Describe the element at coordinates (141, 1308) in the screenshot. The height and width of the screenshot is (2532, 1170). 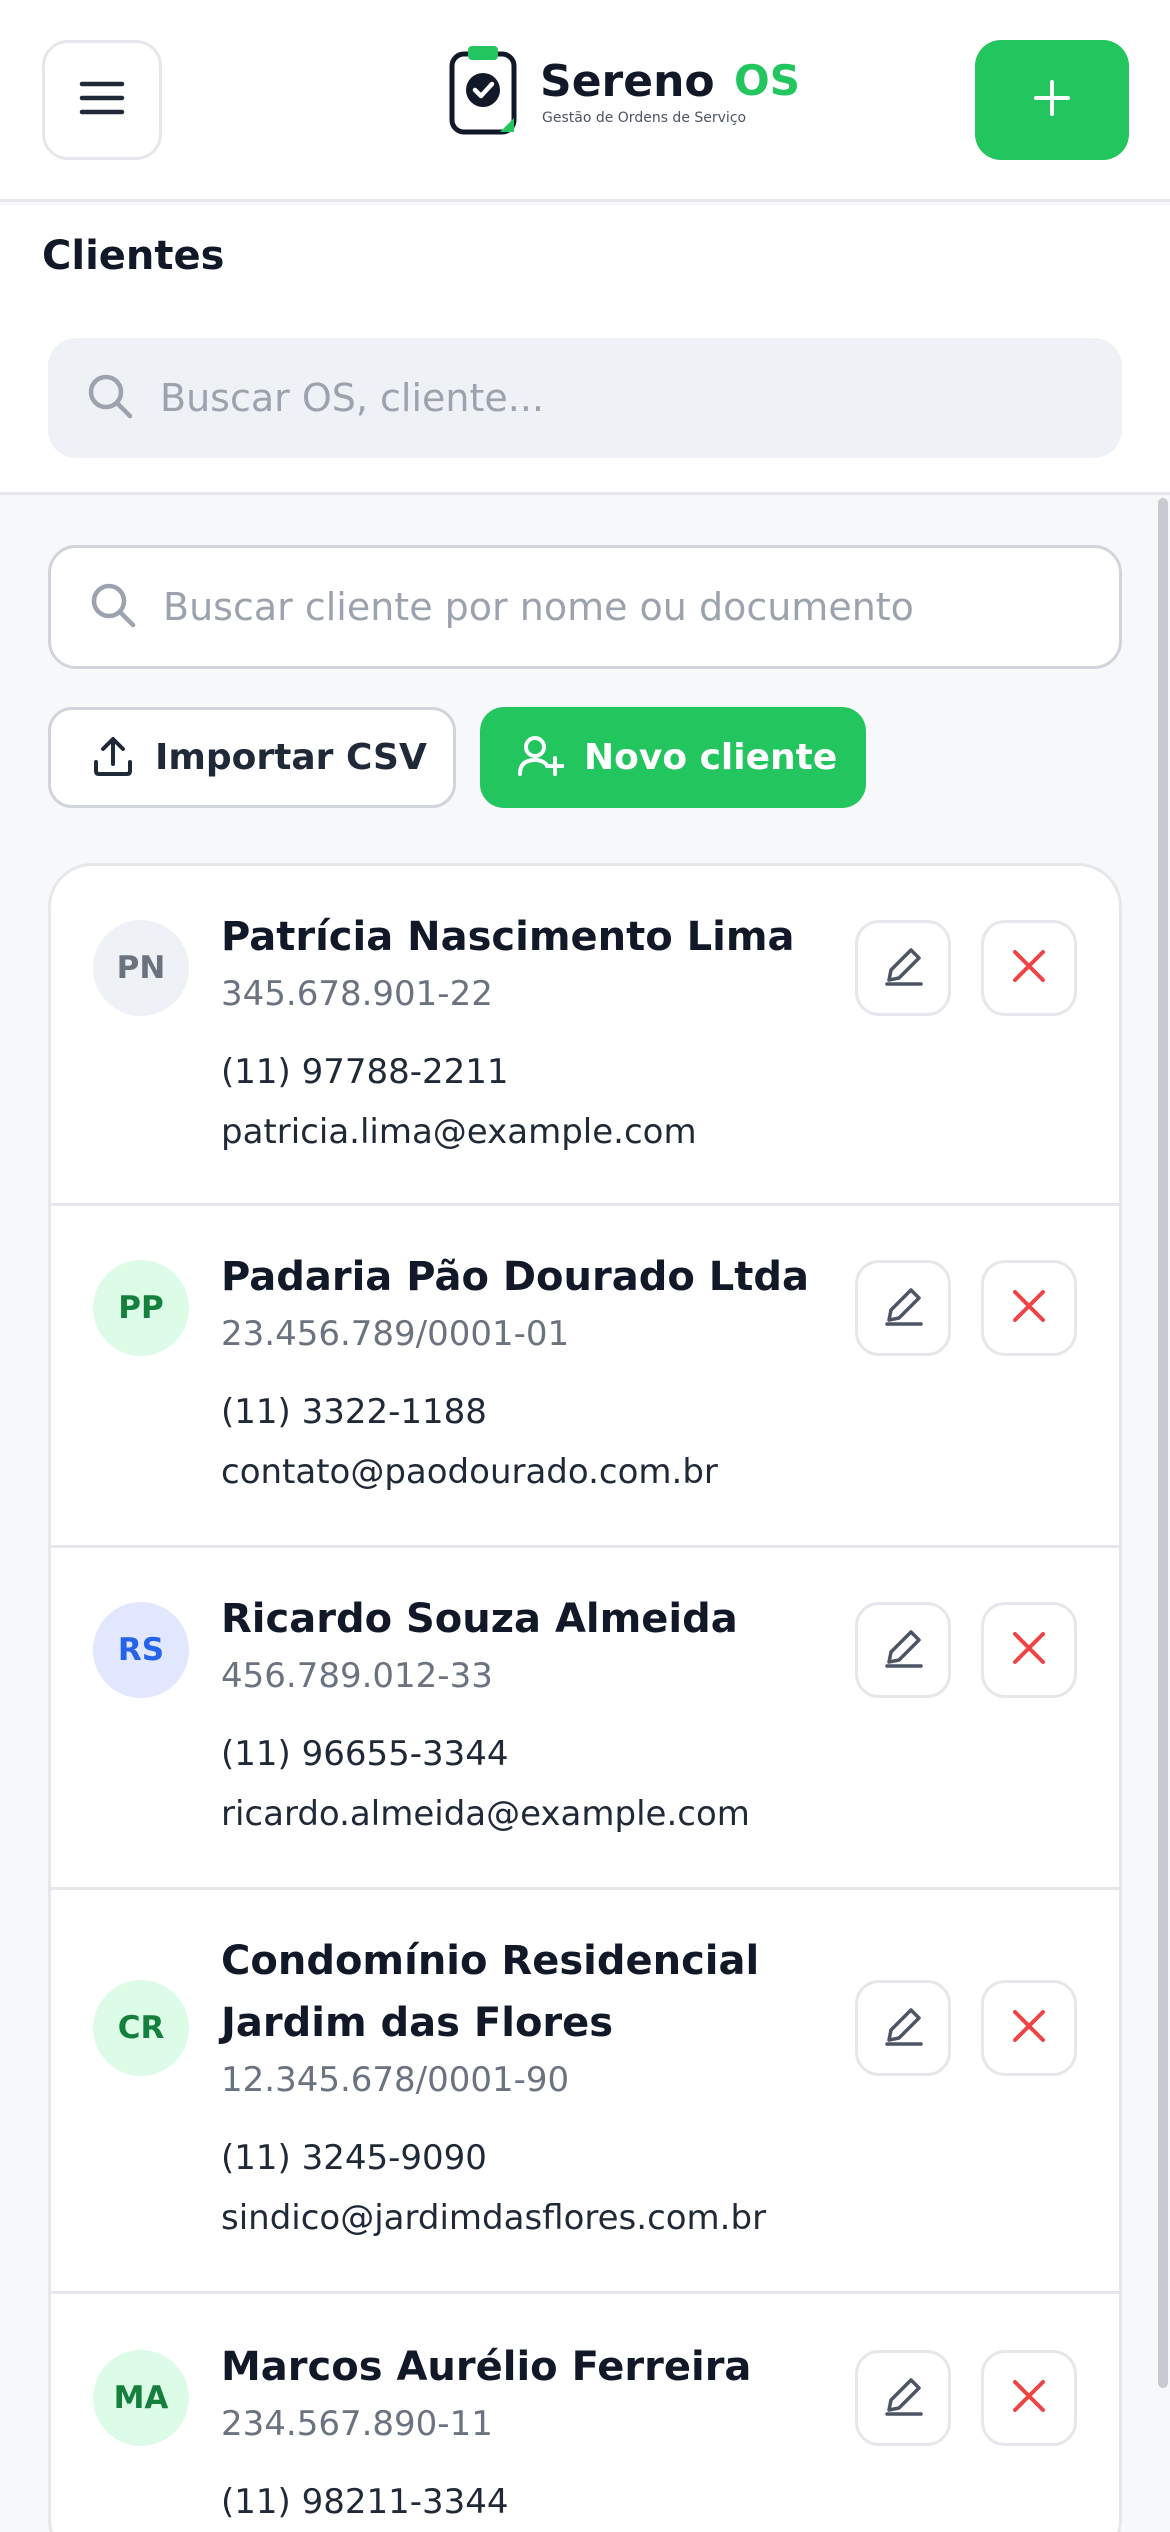
I see `avatar: PP` at that location.